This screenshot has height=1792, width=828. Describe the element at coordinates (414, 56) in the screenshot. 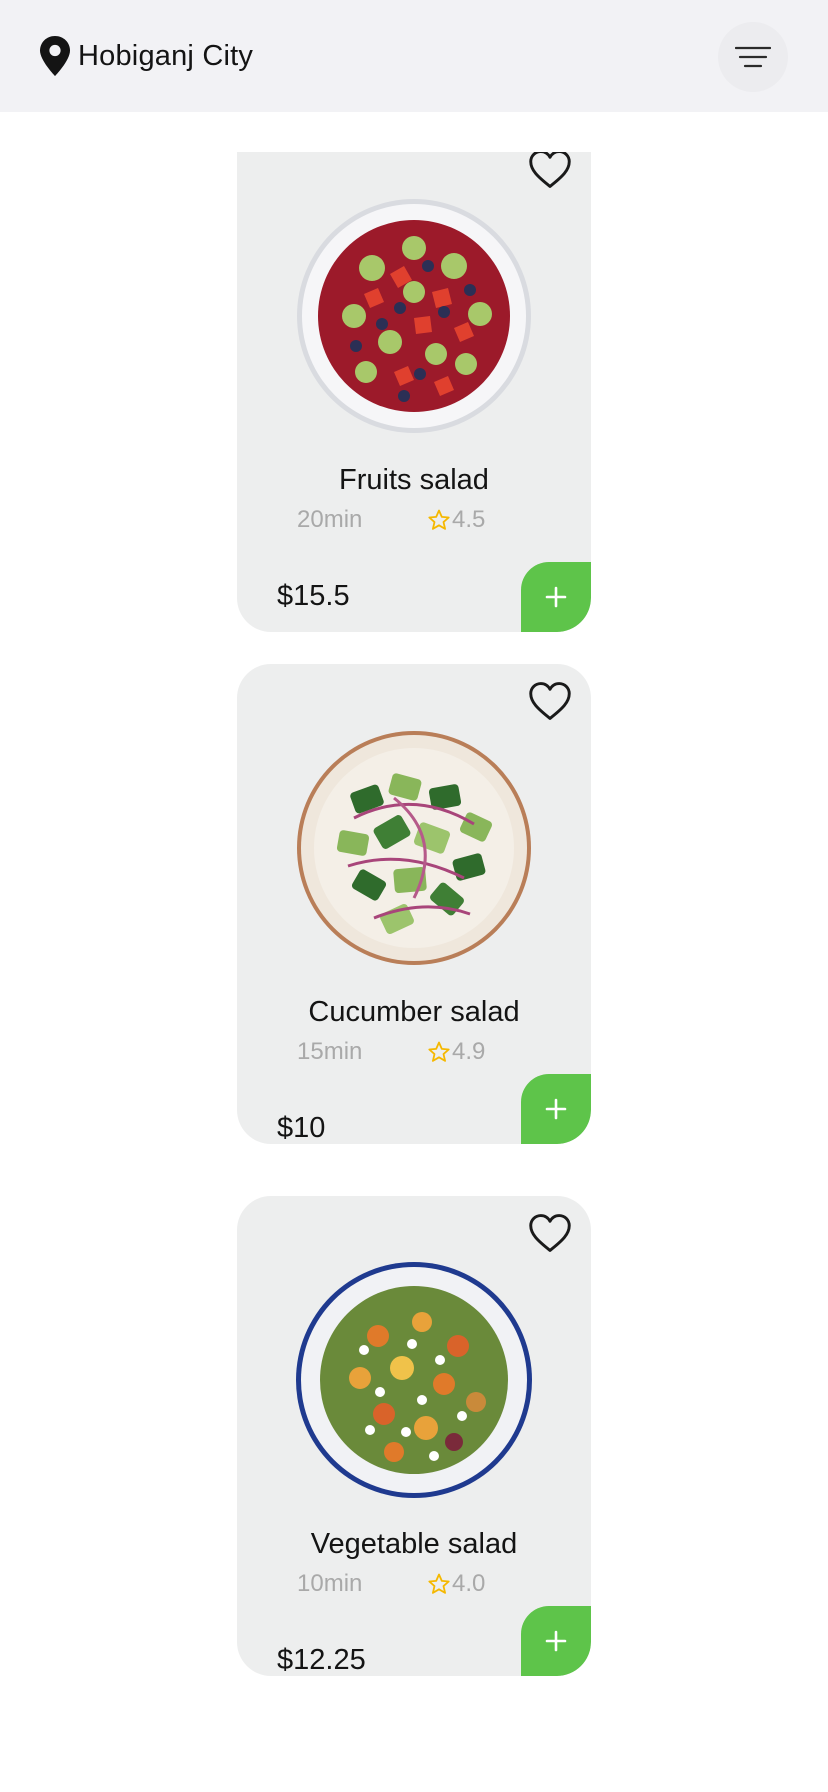

I see `app-bar: Hobiganj City` at that location.